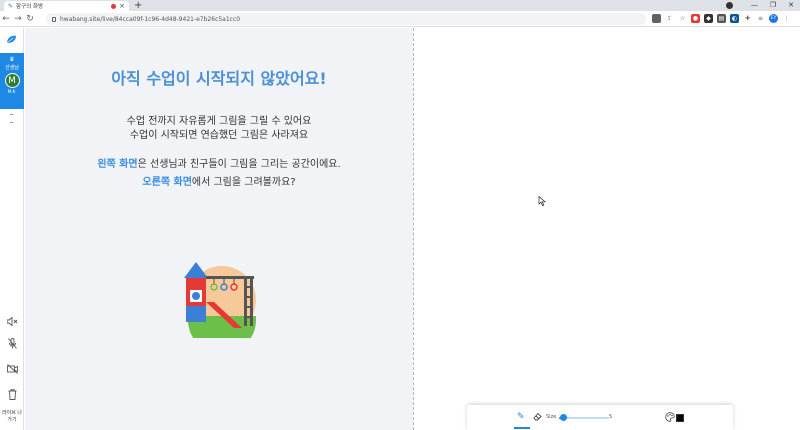 This screenshot has width=800, height=430. What do you see at coordinates (538, 417) in the screenshot?
I see `eraser-icon` at bounding box center [538, 417].